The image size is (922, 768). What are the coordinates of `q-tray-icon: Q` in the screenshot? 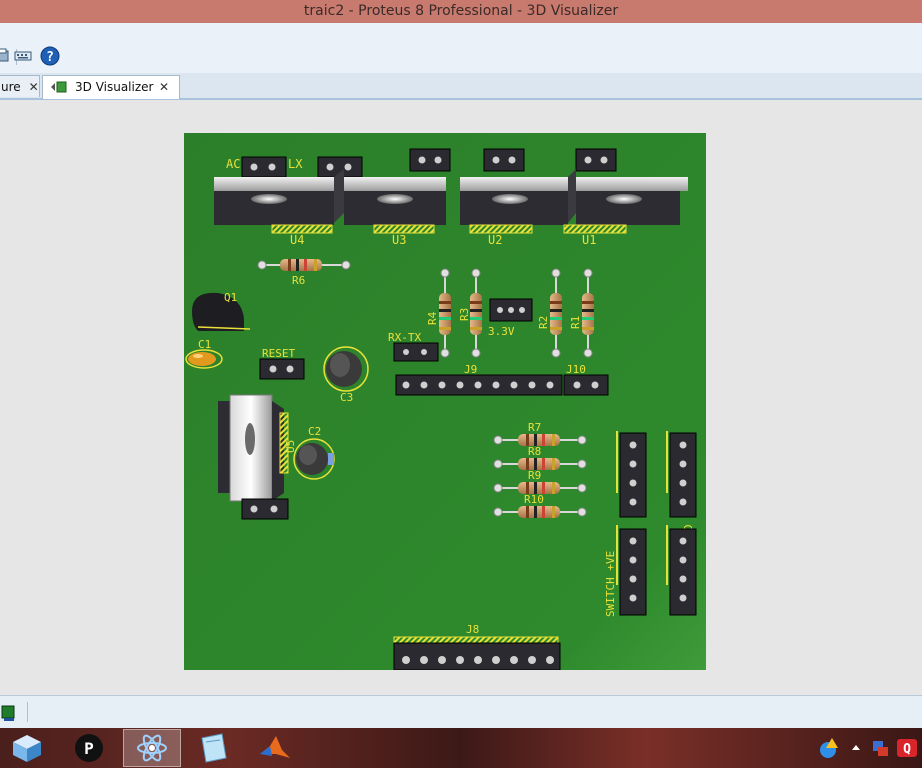 It's located at (907, 748).